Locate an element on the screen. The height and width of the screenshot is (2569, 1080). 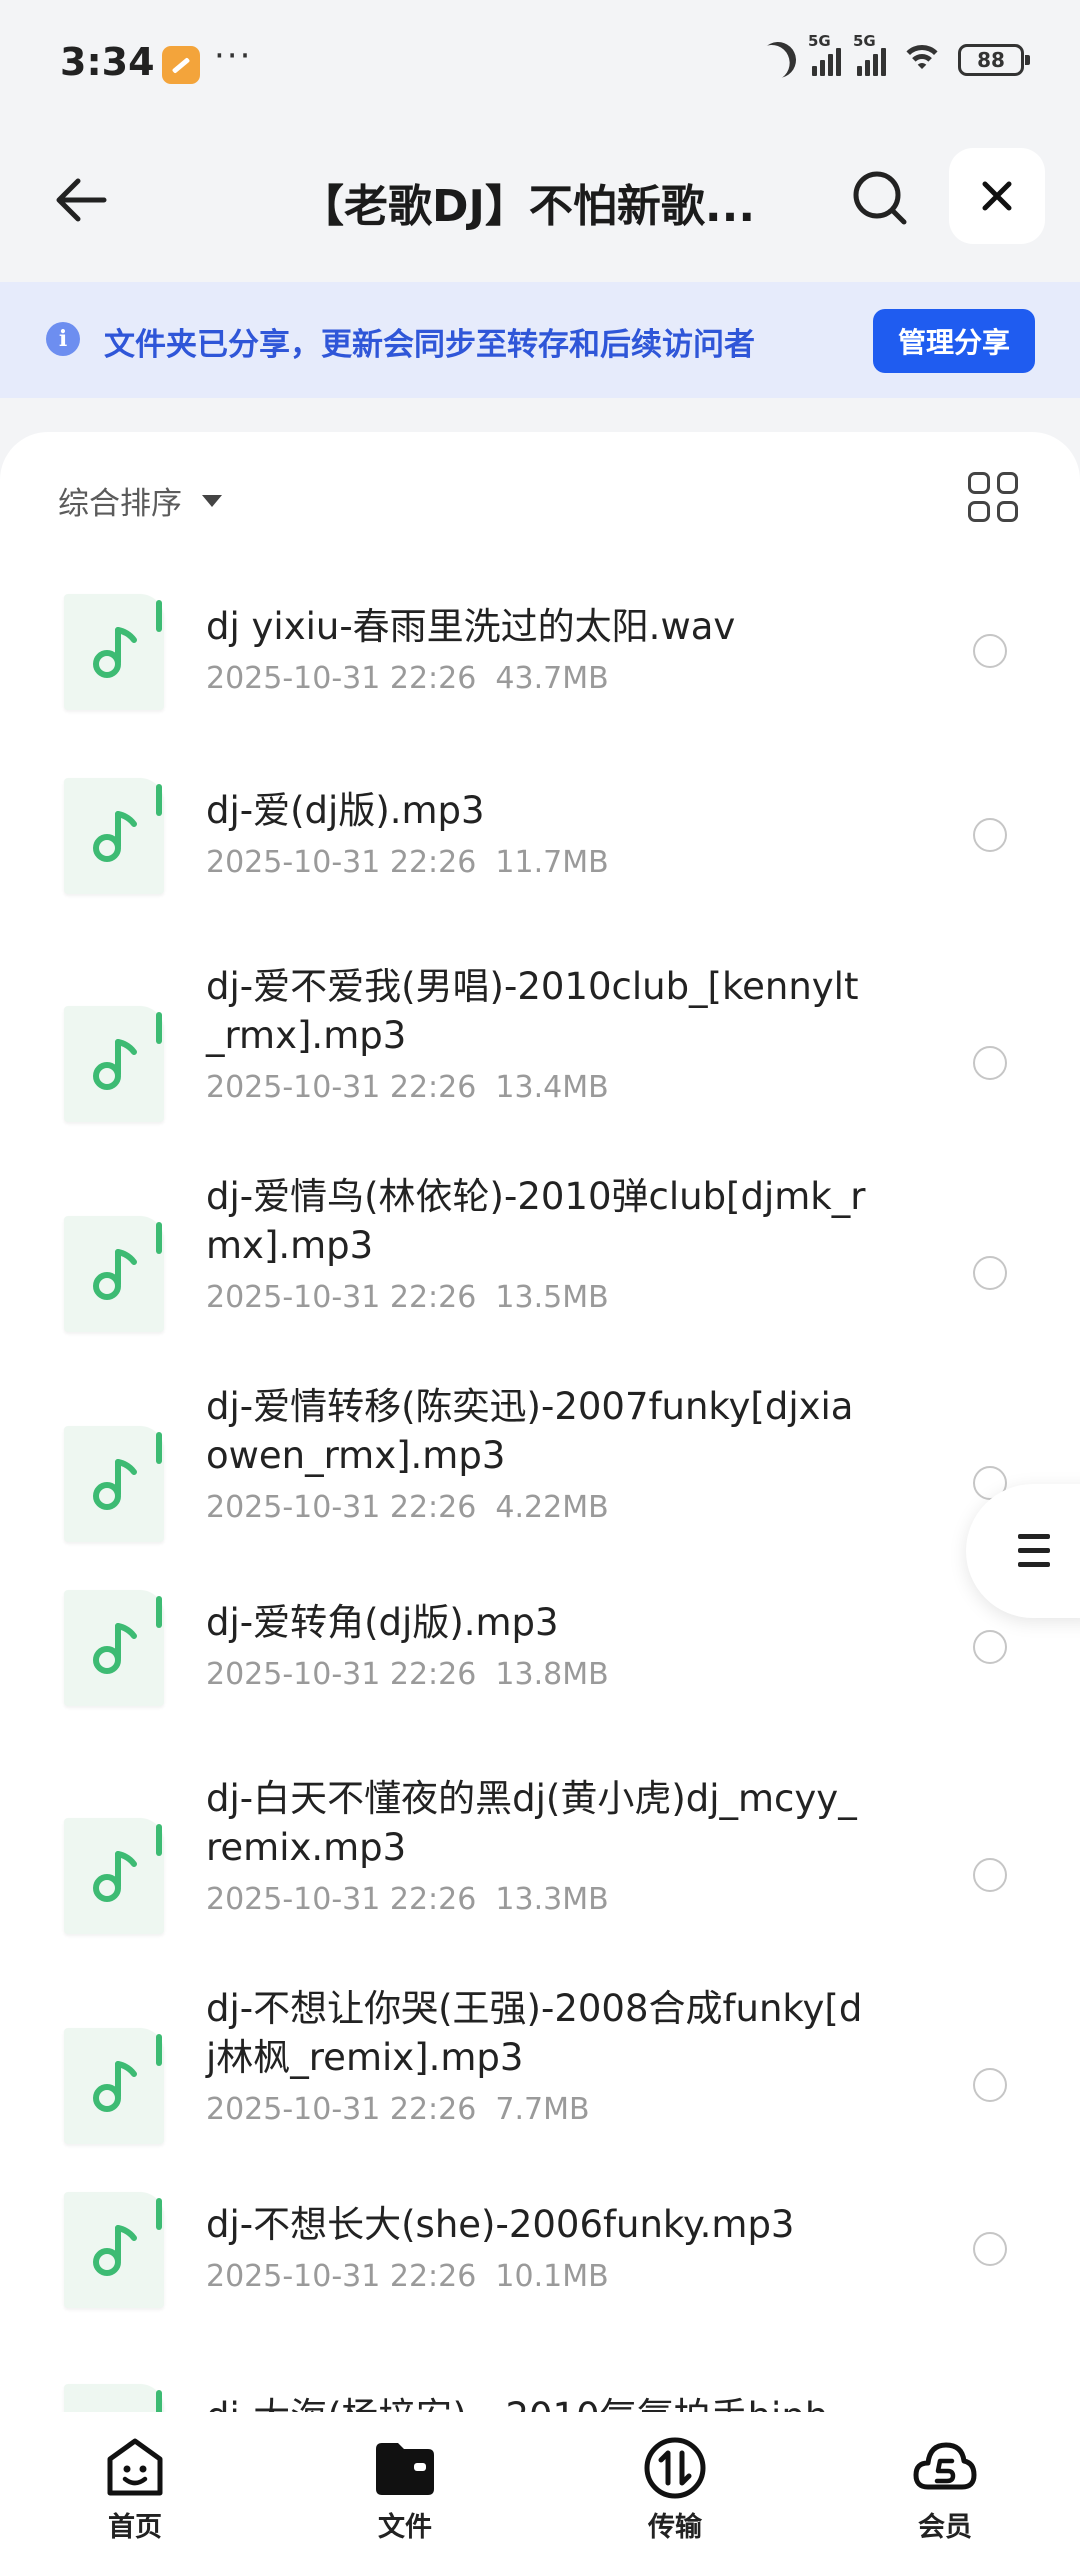
file-size: 13.3MB is located at coordinates (552, 1899).